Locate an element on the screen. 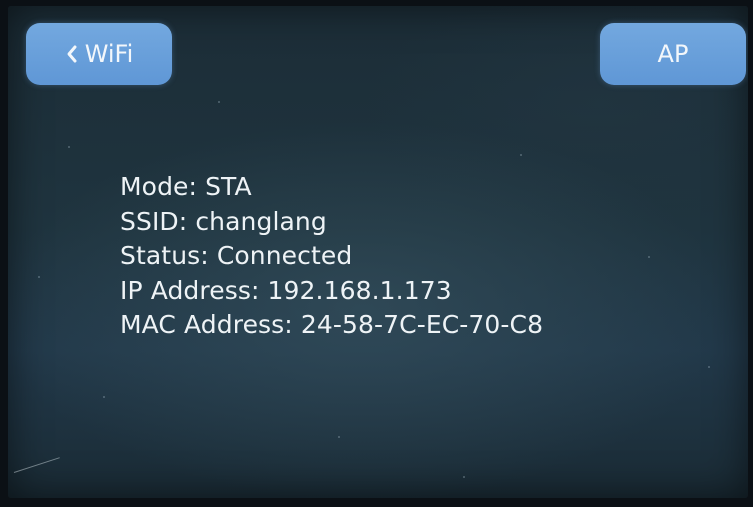  back-button-label: WiFi is located at coordinates (109, 54).